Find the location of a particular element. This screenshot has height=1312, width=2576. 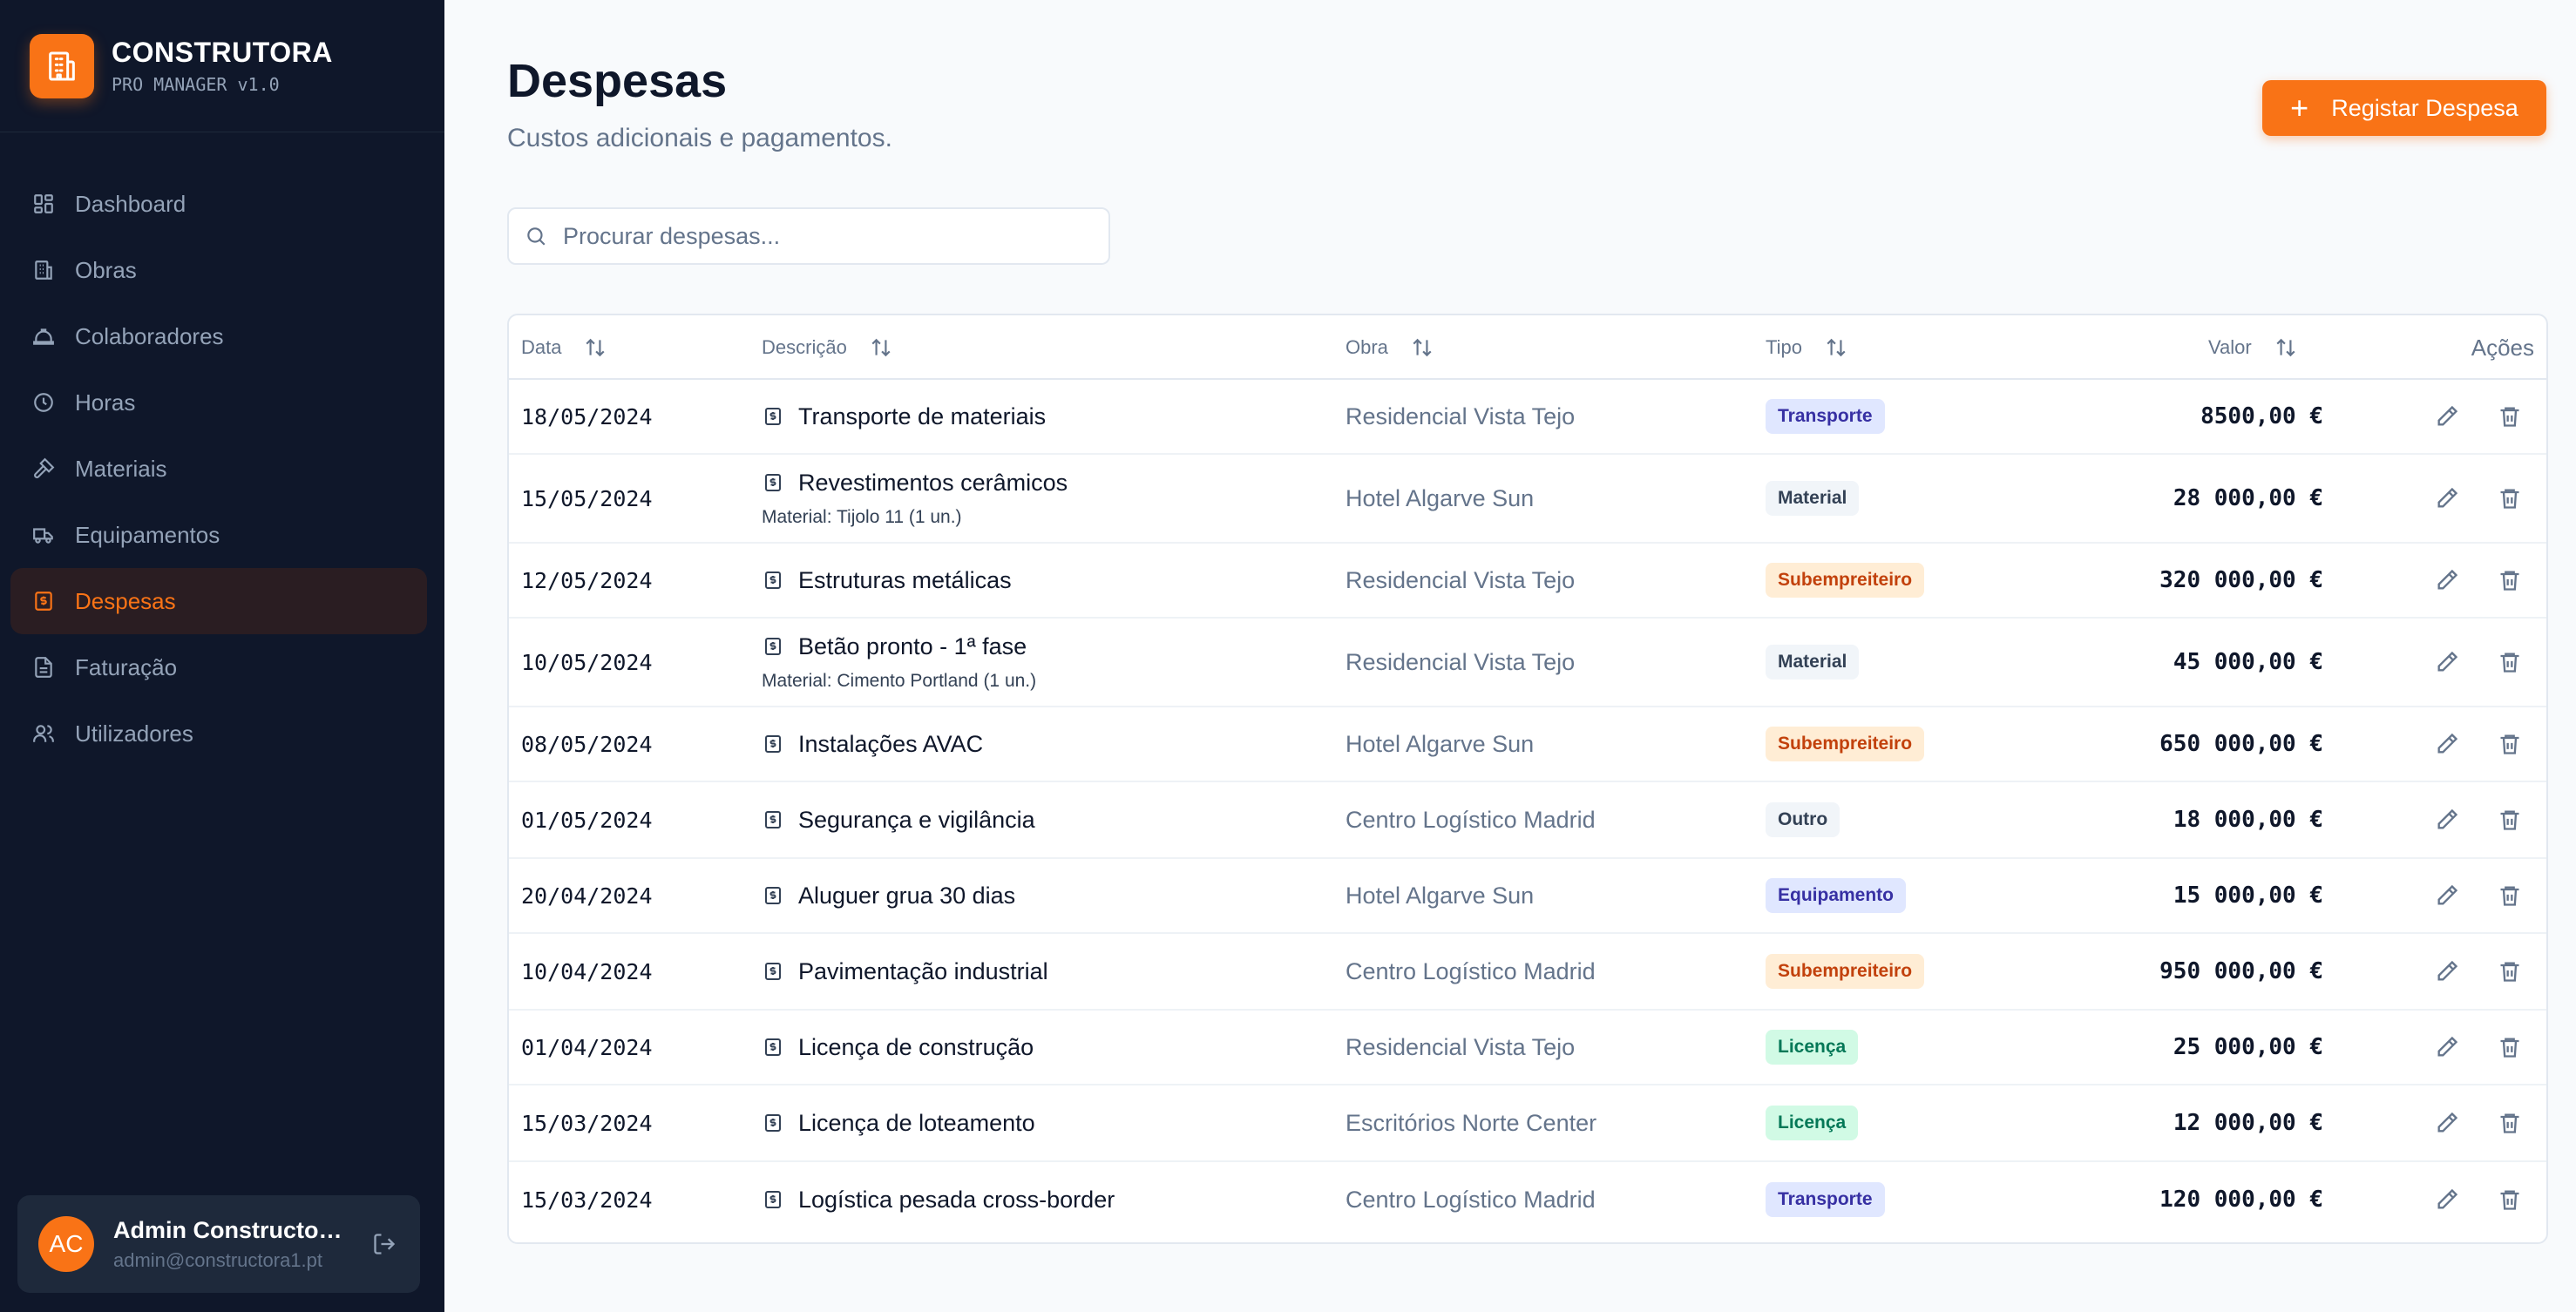

column-header-valor: Valor is located at coordinates (2253, 347).